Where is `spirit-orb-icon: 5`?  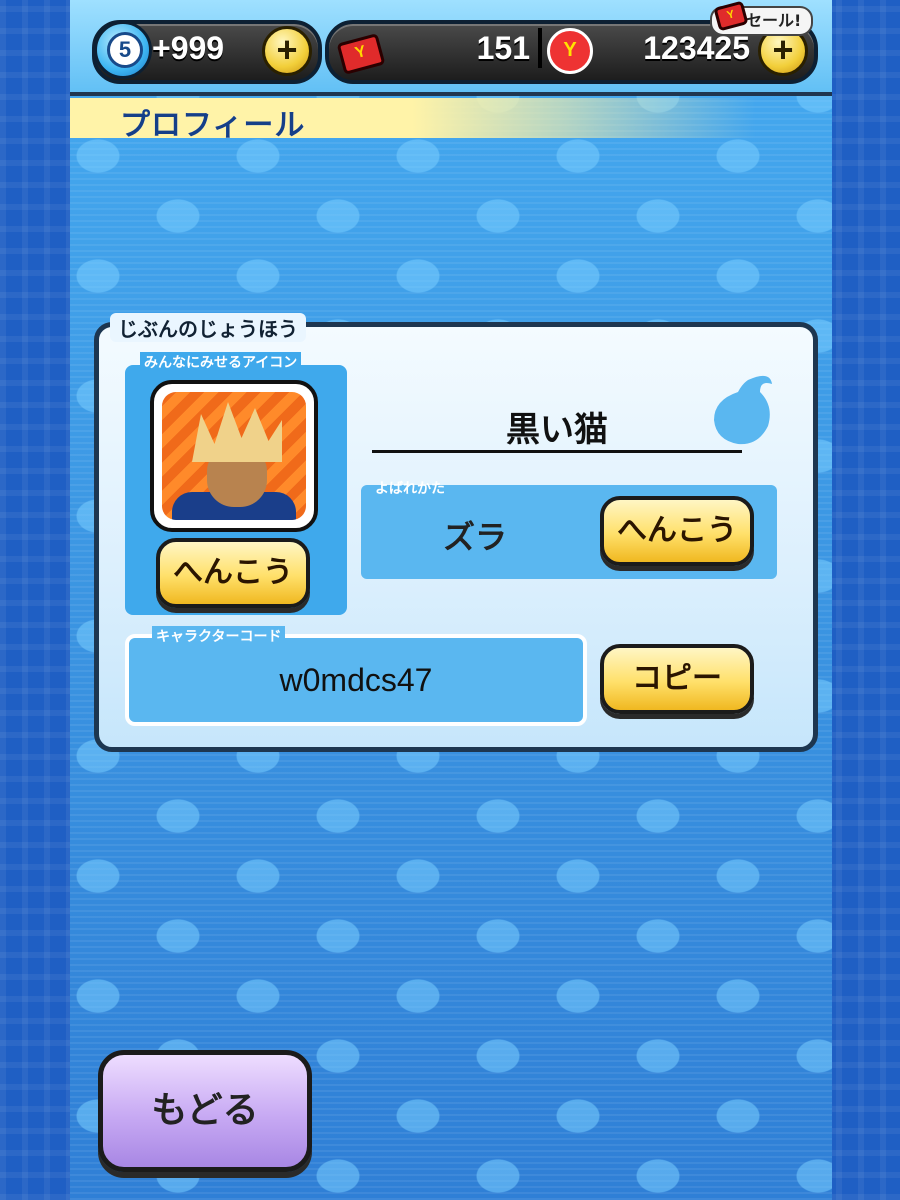 spirit-orb-icon: 5 is located at coordinates (123, 50).